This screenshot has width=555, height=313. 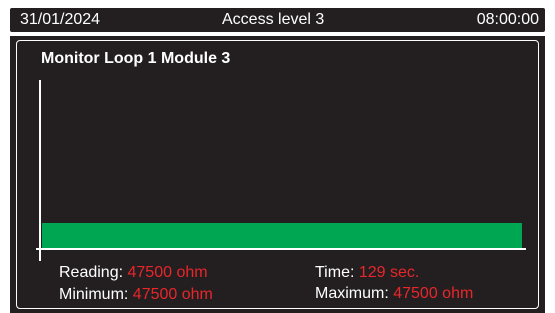 What do you see at coordinates (282, 235) in the screenshot?
I see `level-bar` at bounding box center [282, 235].